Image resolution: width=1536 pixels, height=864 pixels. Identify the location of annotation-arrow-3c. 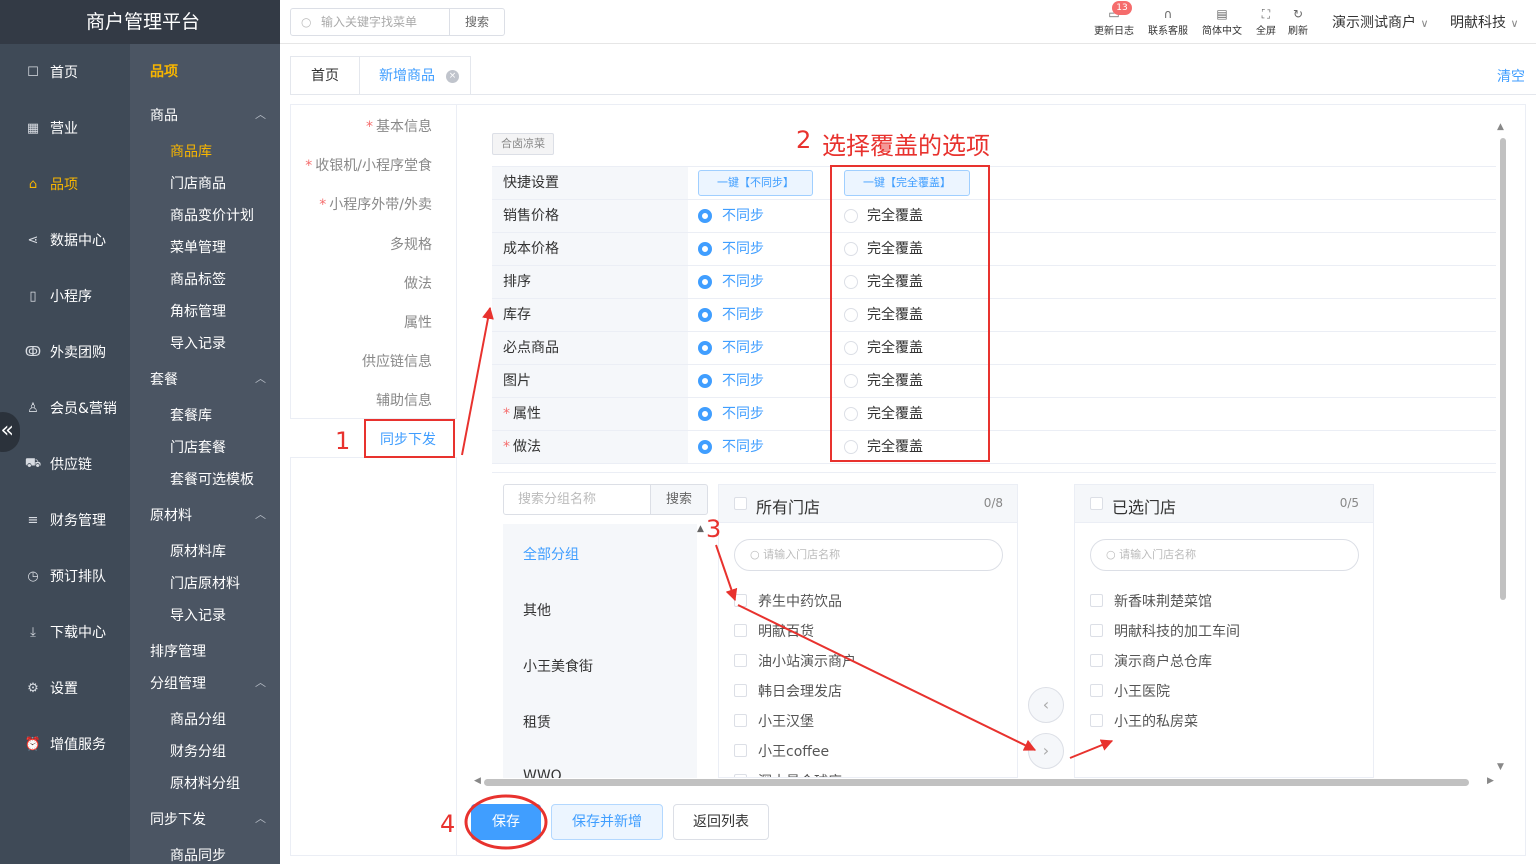
(1091, 749).